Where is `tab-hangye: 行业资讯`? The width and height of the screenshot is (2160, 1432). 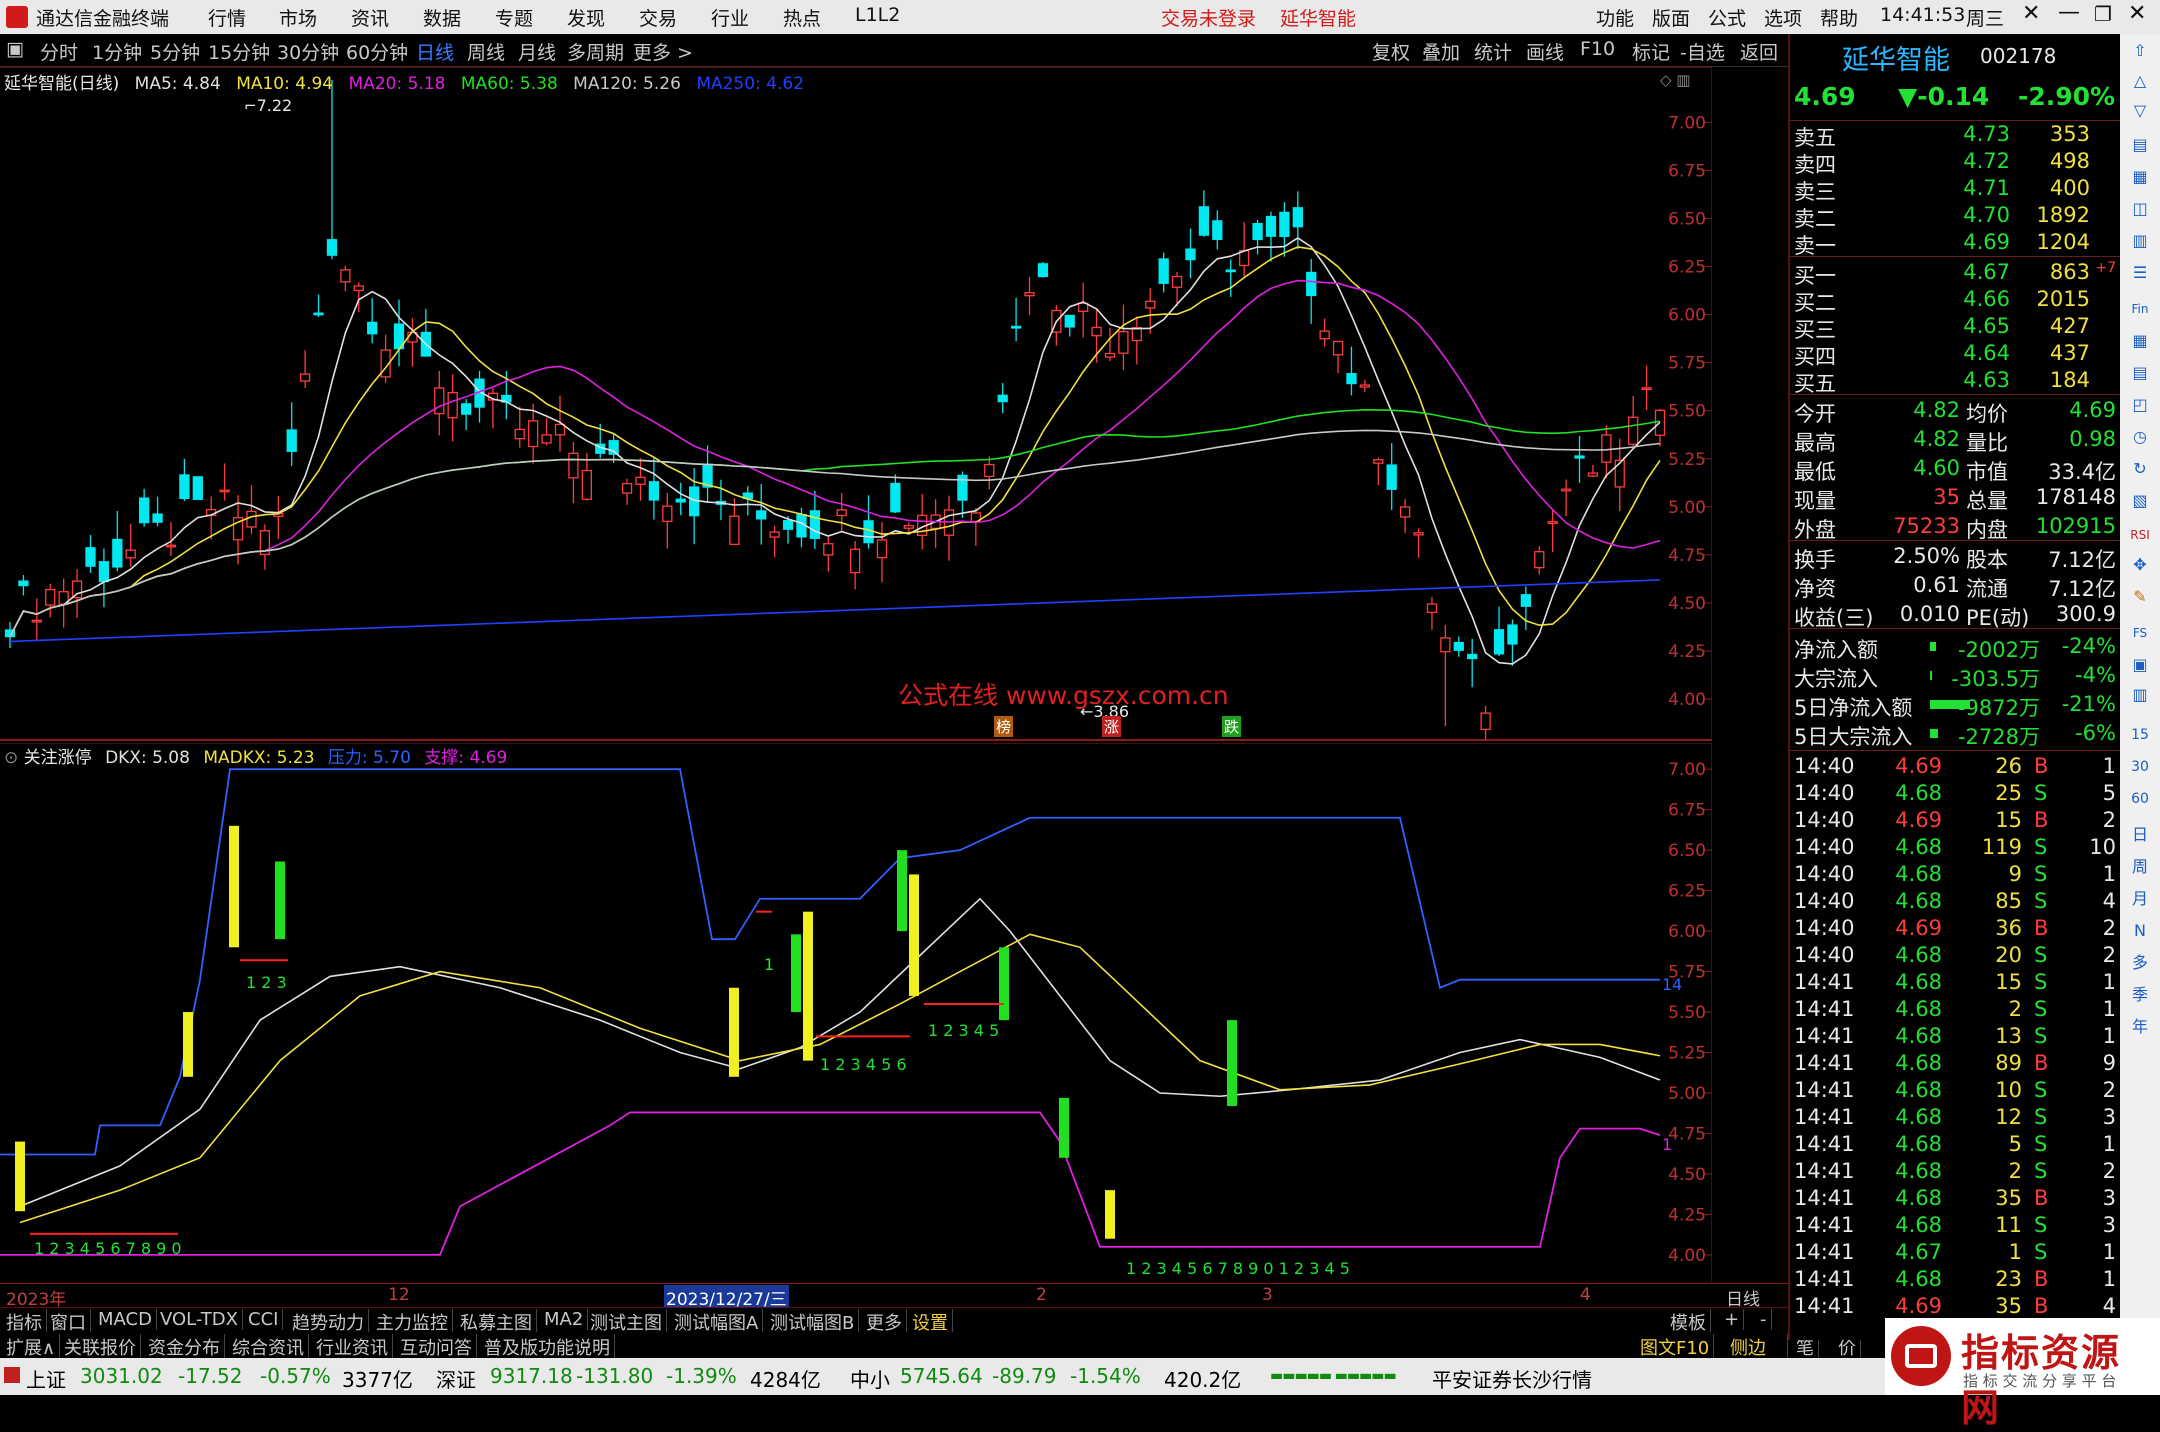 tab-hangye: 行业资讯 is located at coordinates (352, 1347).